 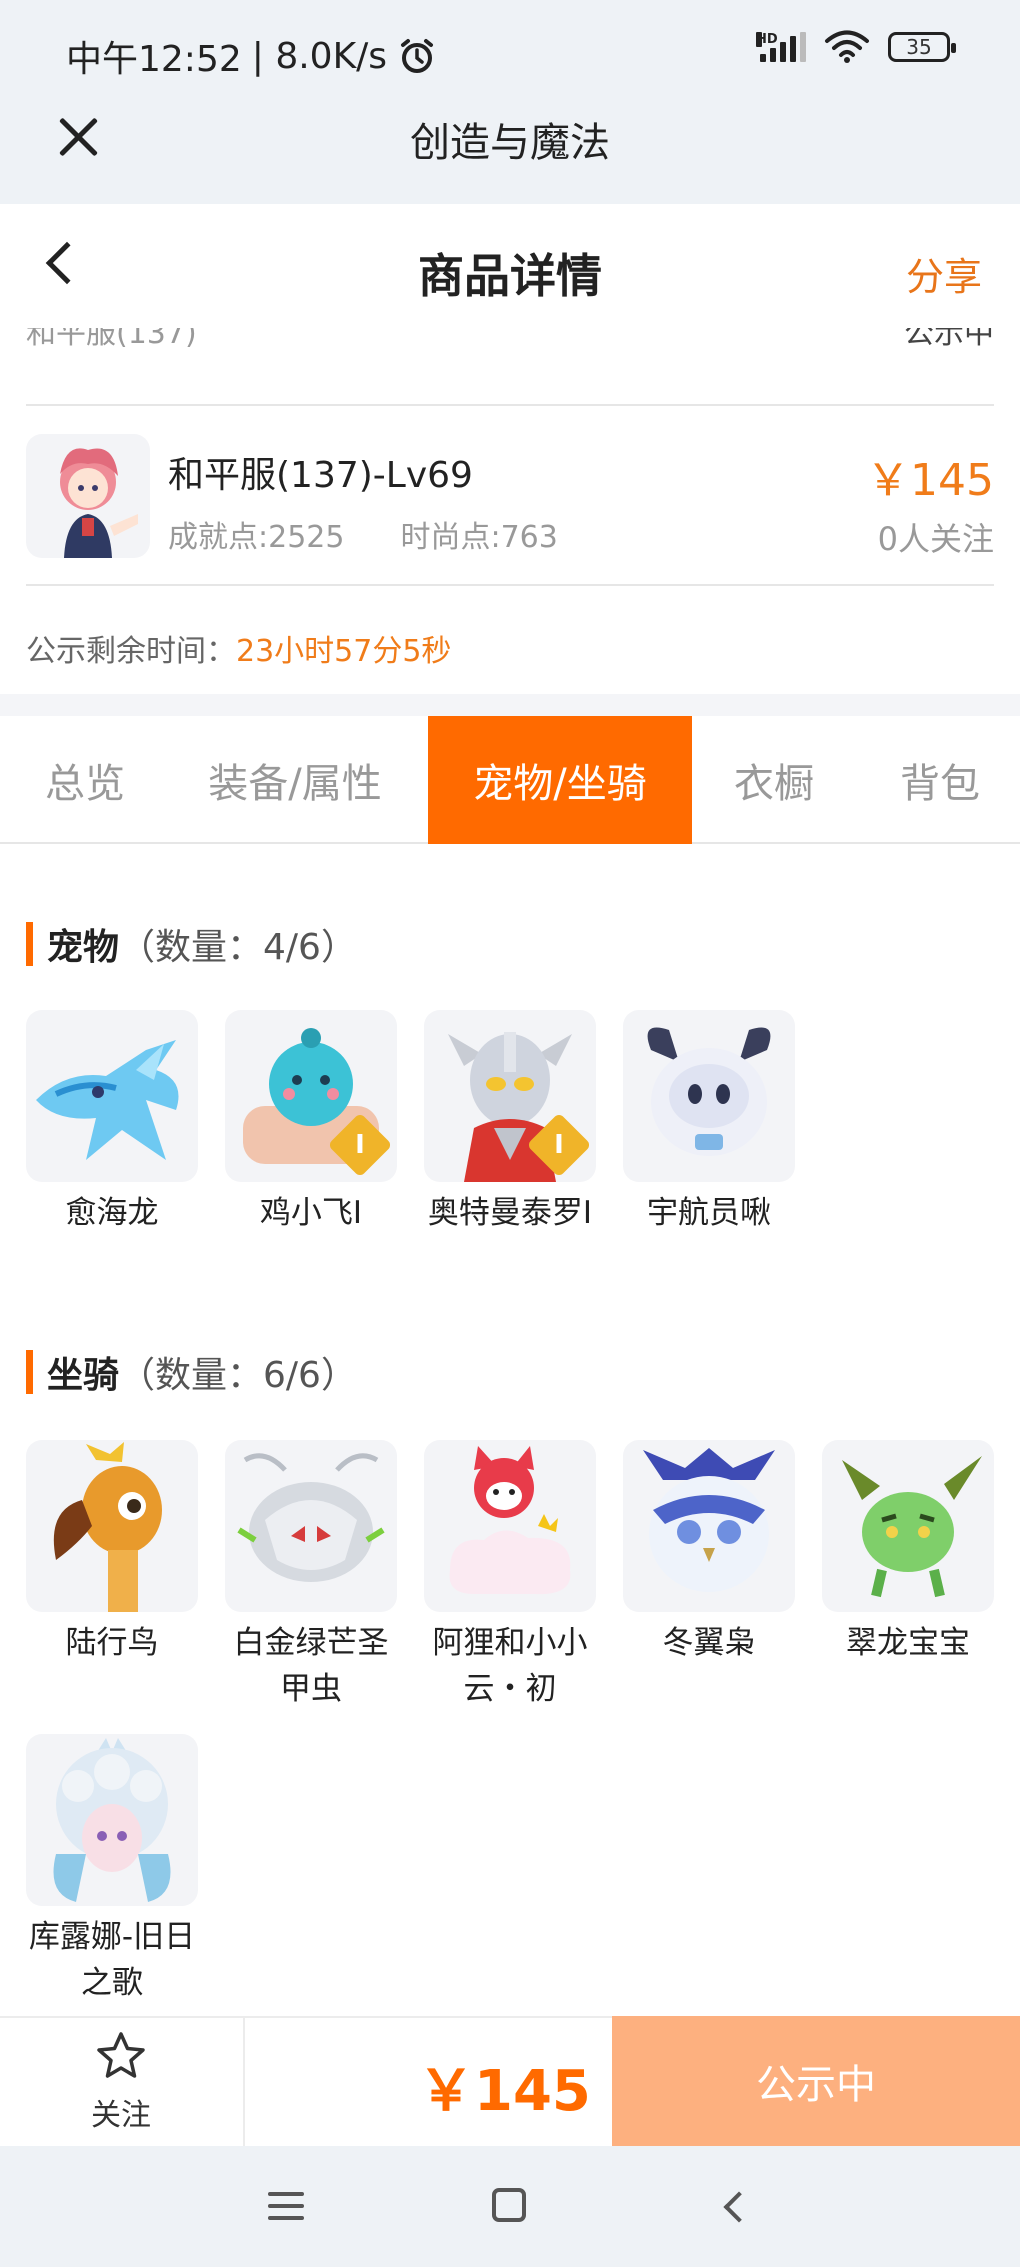 I want to click on pets-title: 宠物, so click(x=83, y=947).